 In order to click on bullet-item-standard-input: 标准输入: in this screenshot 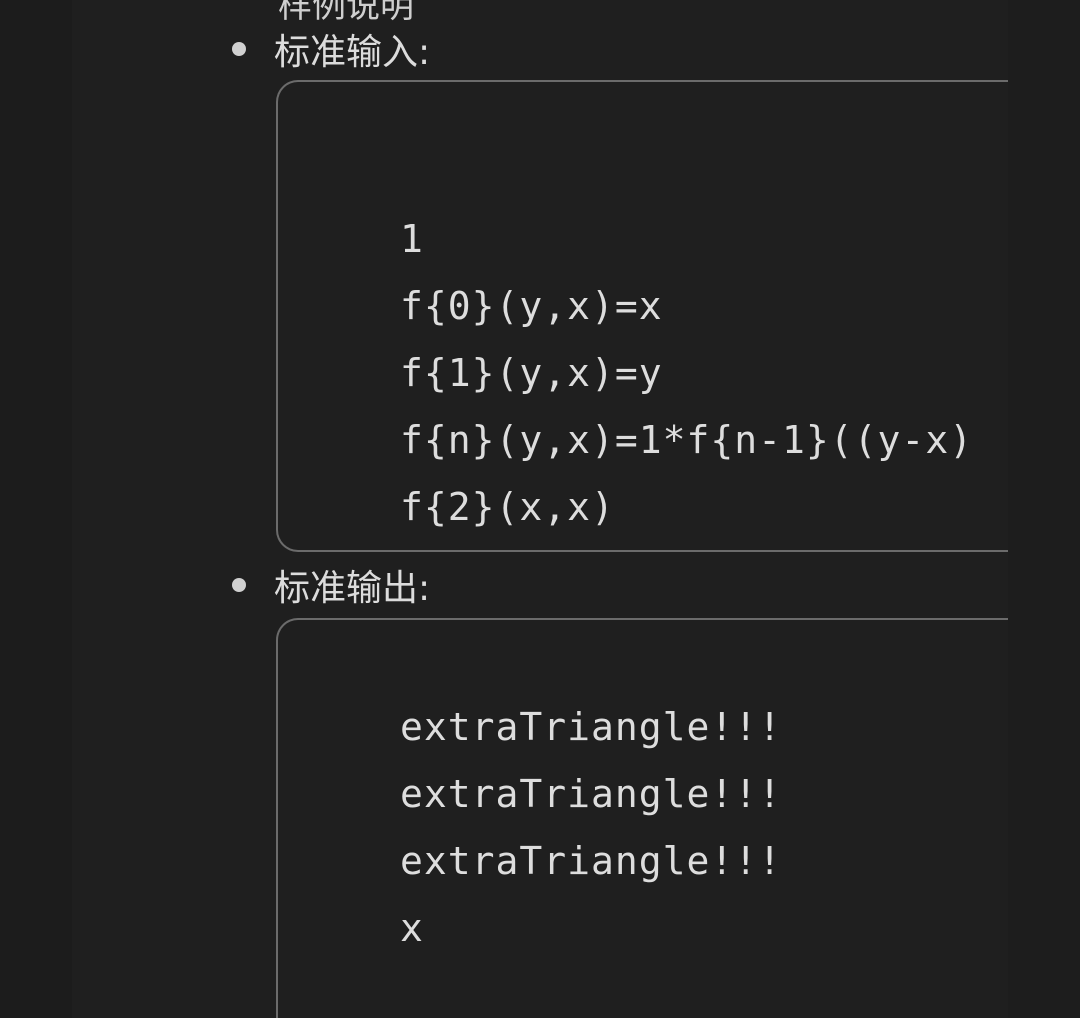, I will do `click(331, 49)`.